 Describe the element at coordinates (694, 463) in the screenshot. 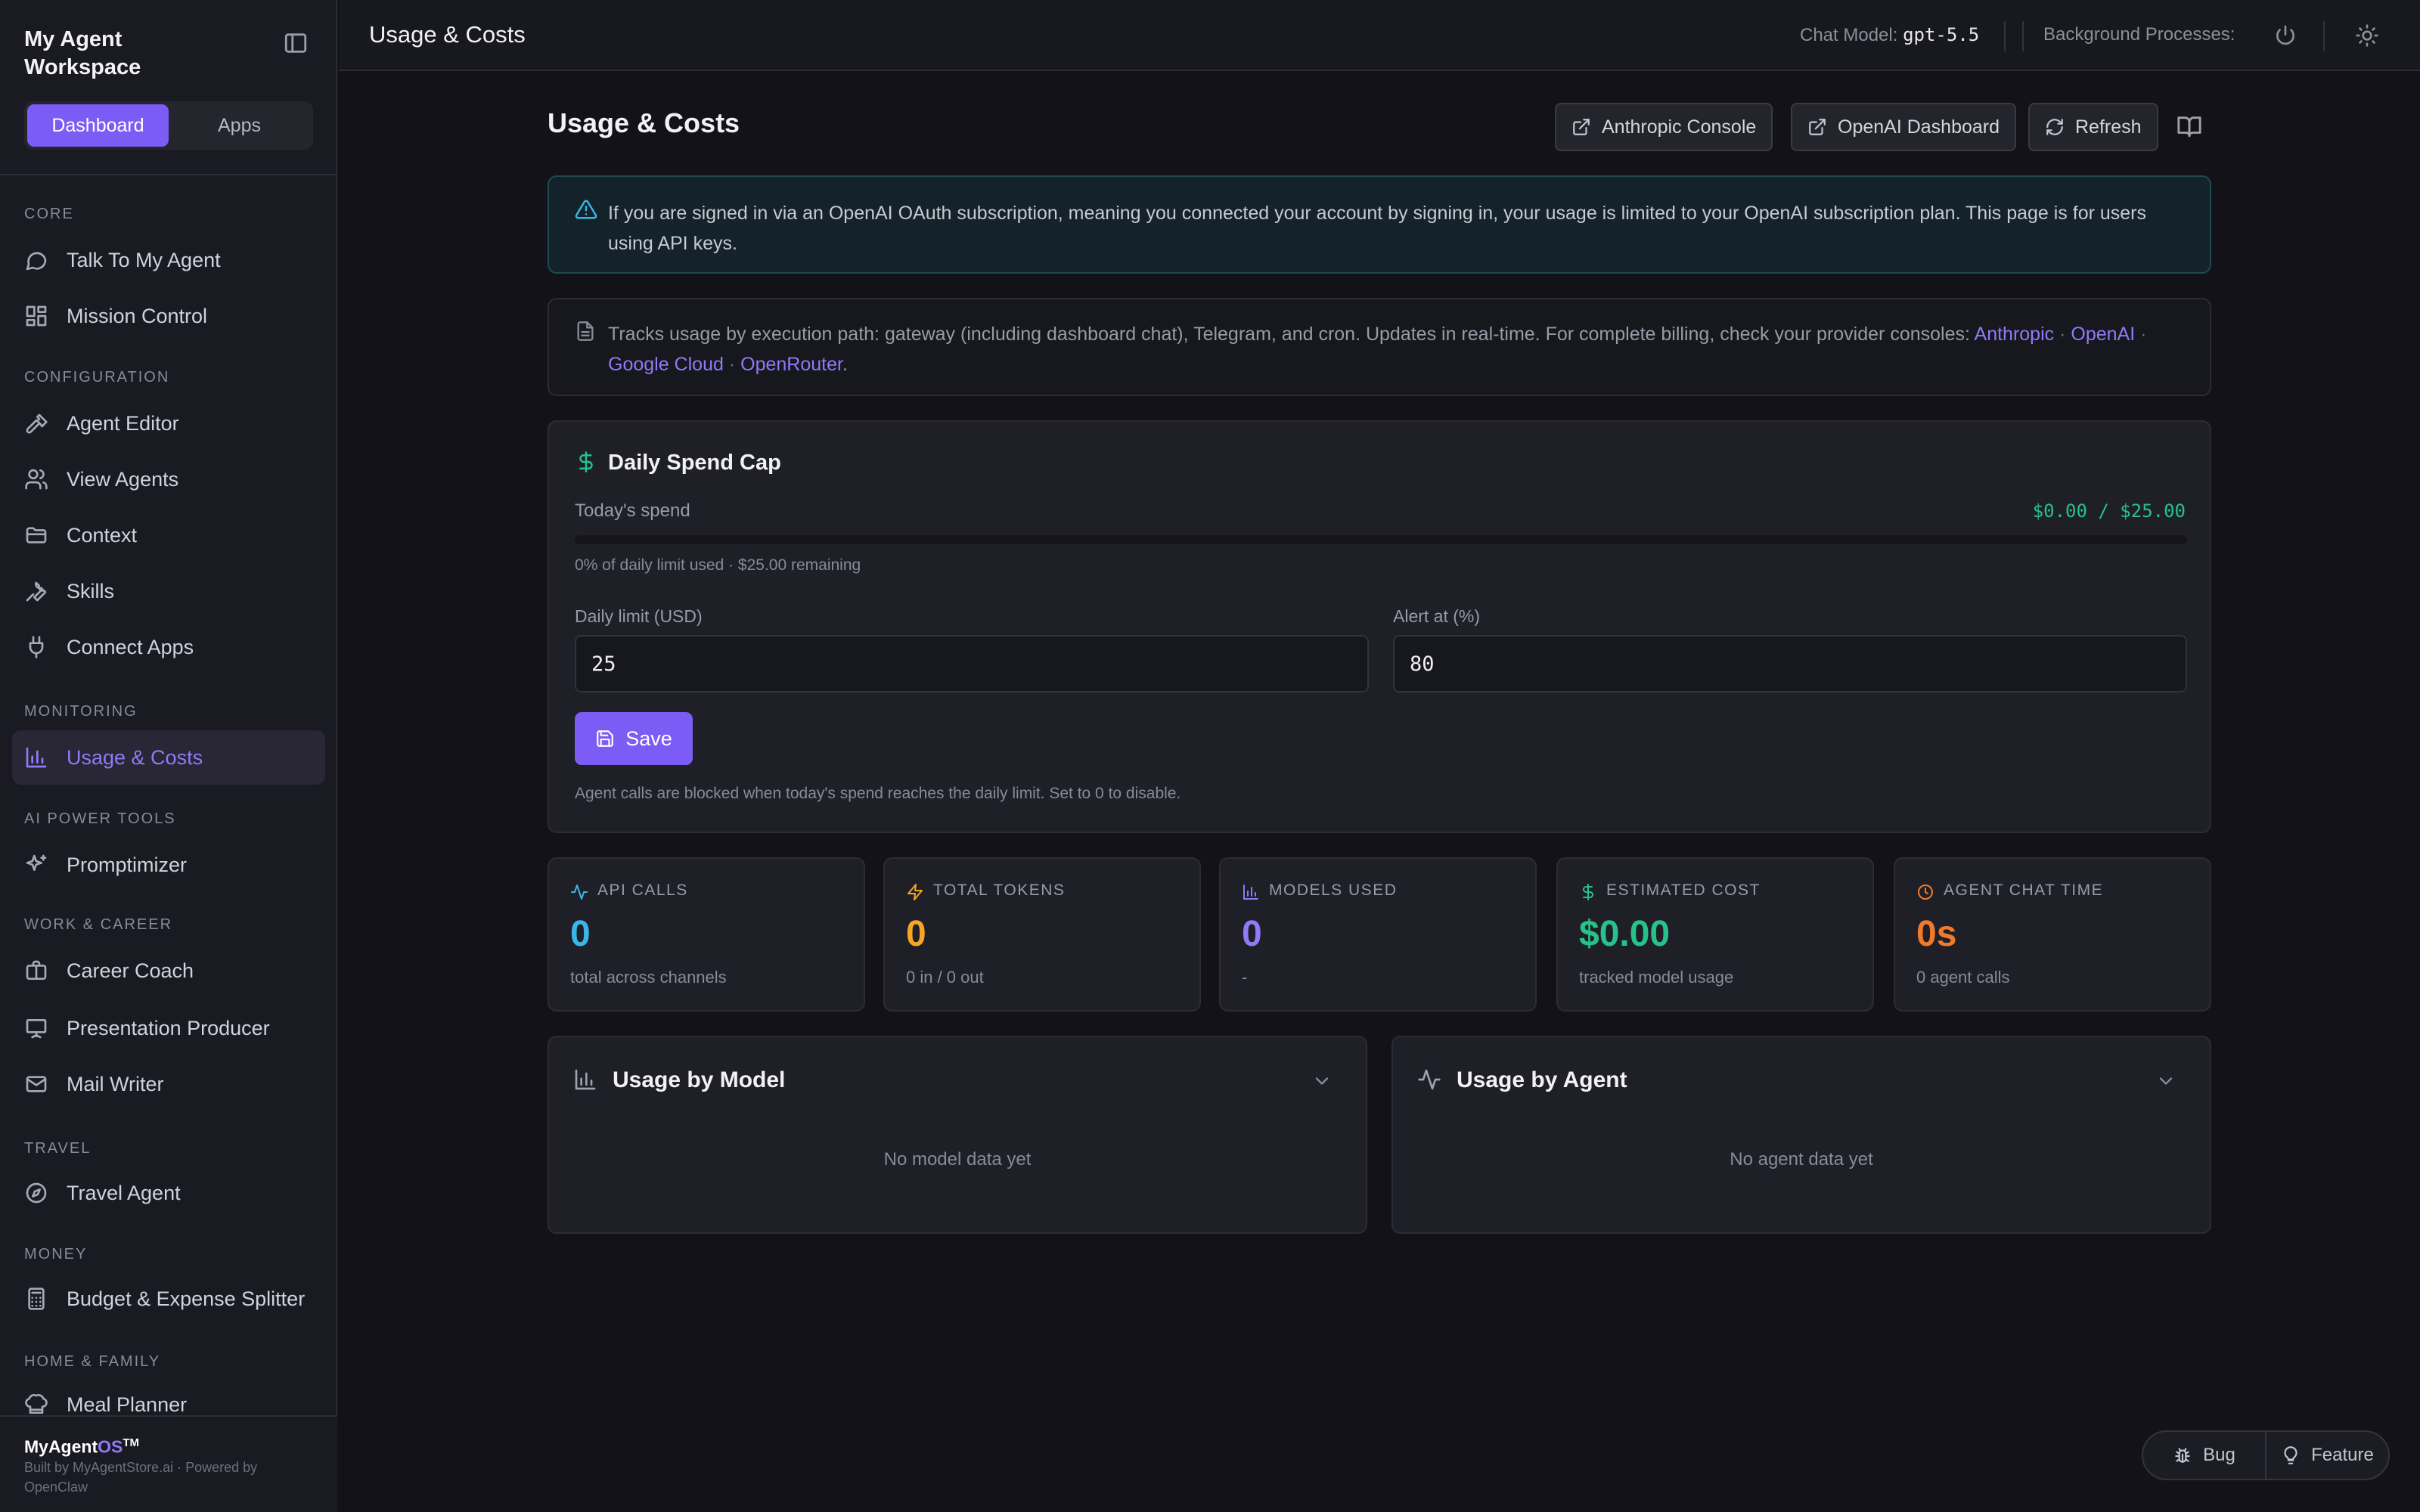

I see `spend-cap-title: Daily Spend Cap` at that location.